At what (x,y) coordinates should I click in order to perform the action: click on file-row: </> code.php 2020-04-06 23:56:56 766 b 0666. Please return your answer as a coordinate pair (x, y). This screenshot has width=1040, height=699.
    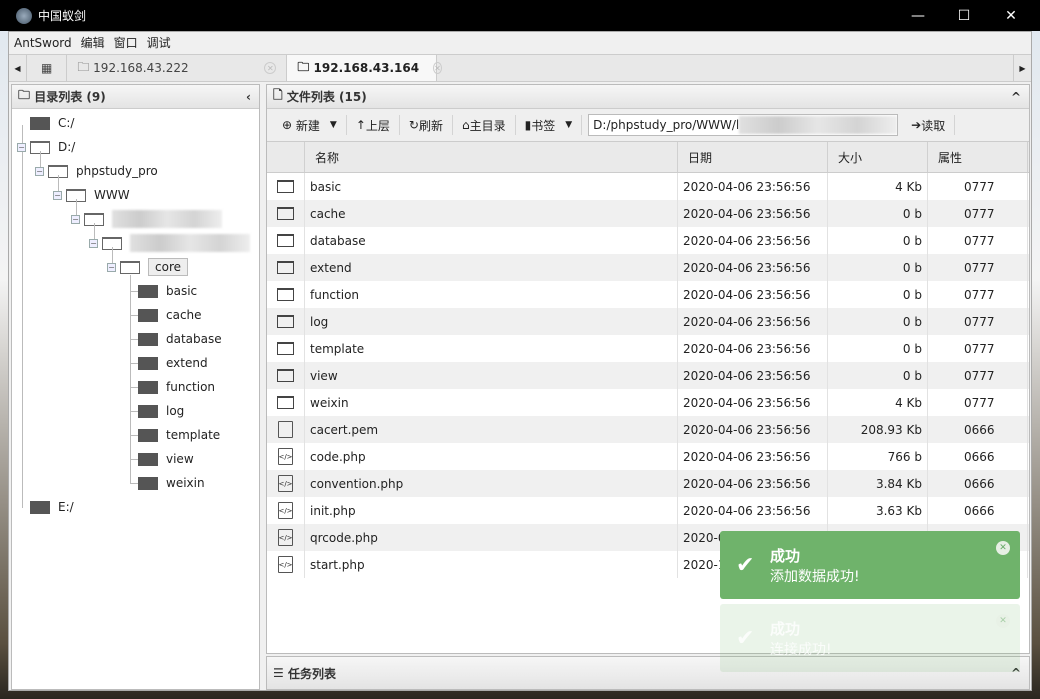
    Looking at the image, I should click on (648, 456).